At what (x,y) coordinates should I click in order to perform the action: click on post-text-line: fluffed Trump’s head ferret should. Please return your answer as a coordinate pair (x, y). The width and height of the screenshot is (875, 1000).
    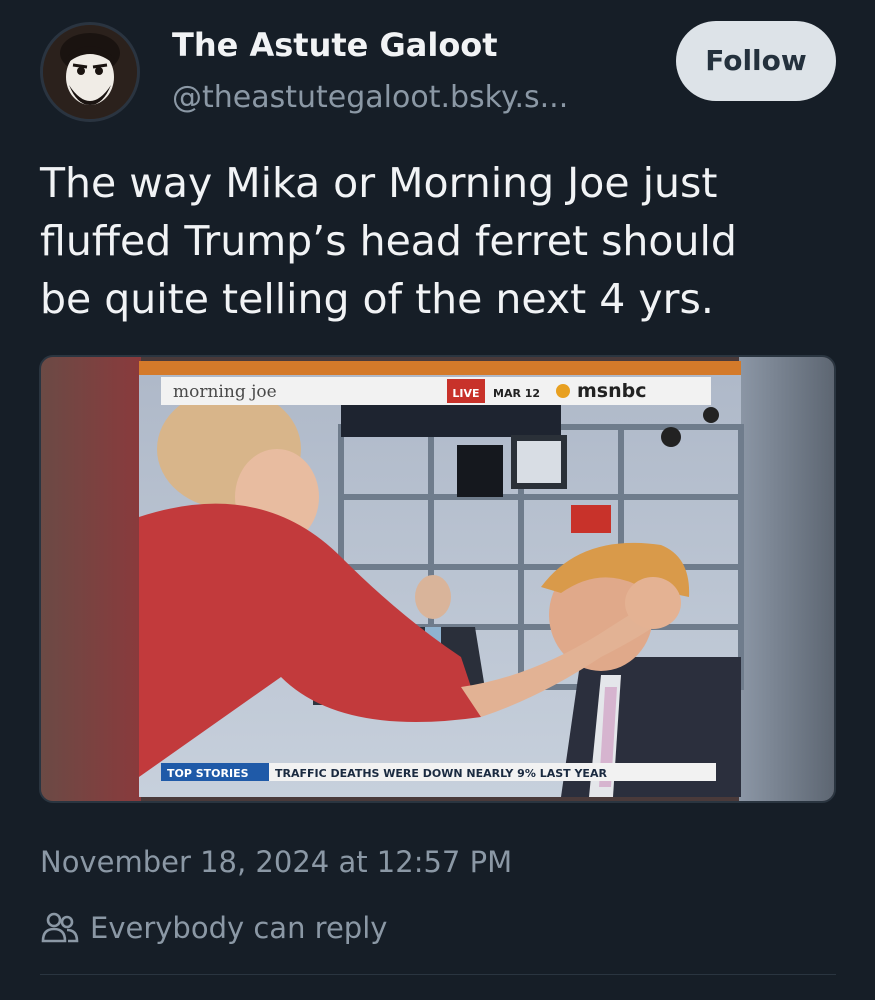
    Looking at the image, I should click on (388, 241).